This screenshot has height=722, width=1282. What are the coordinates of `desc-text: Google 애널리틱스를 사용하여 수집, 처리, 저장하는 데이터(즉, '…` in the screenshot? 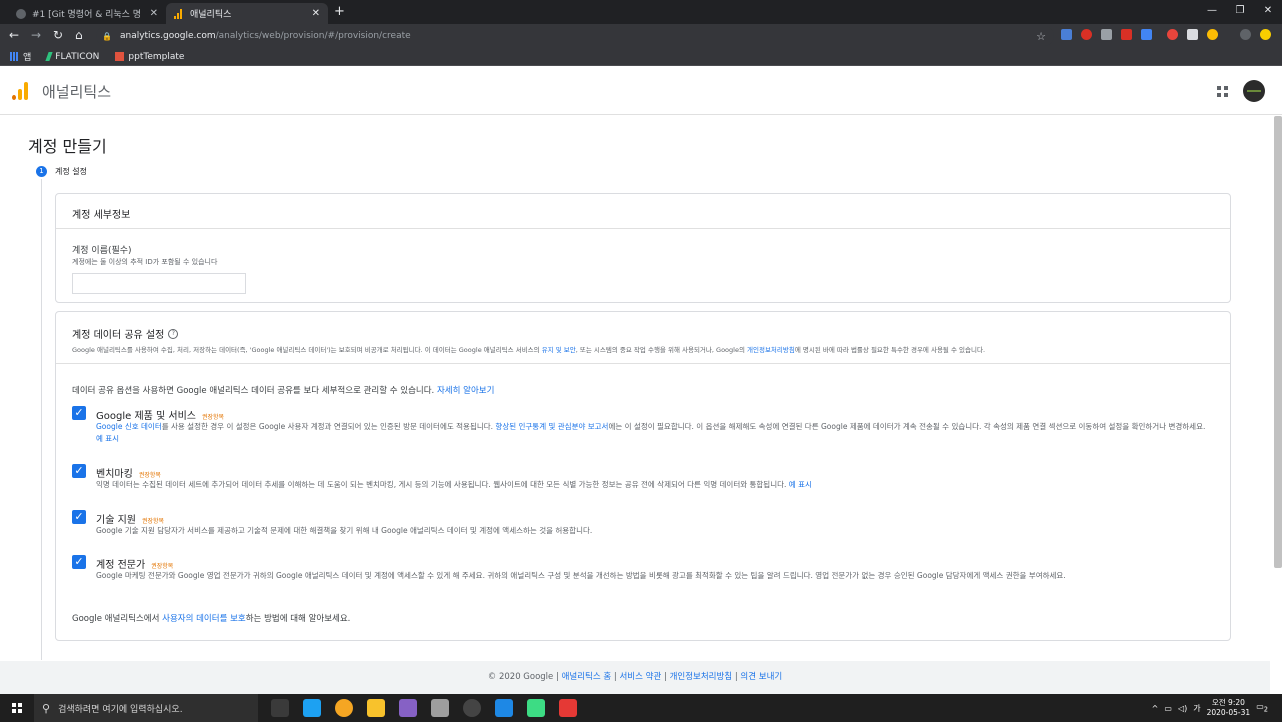 It's located at (307, 350).